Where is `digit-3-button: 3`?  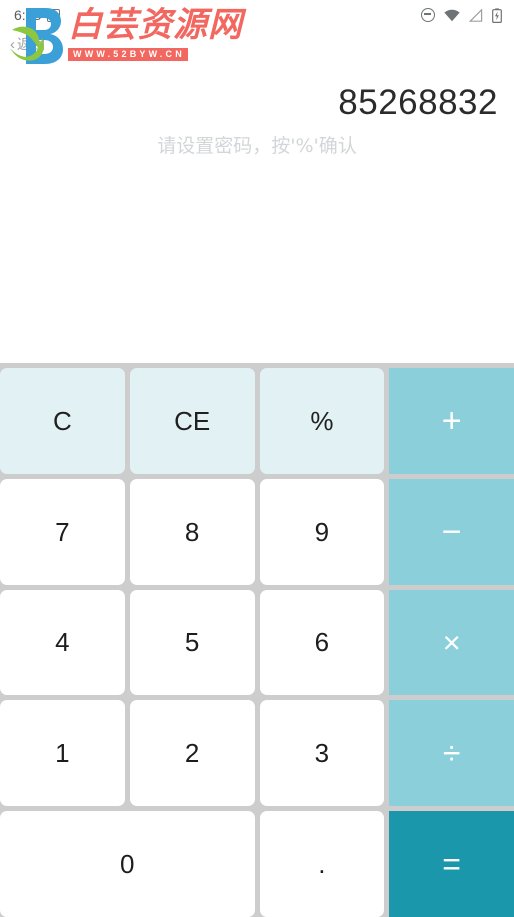 digit-3-button: 3 is located at coordinates (322, 753).